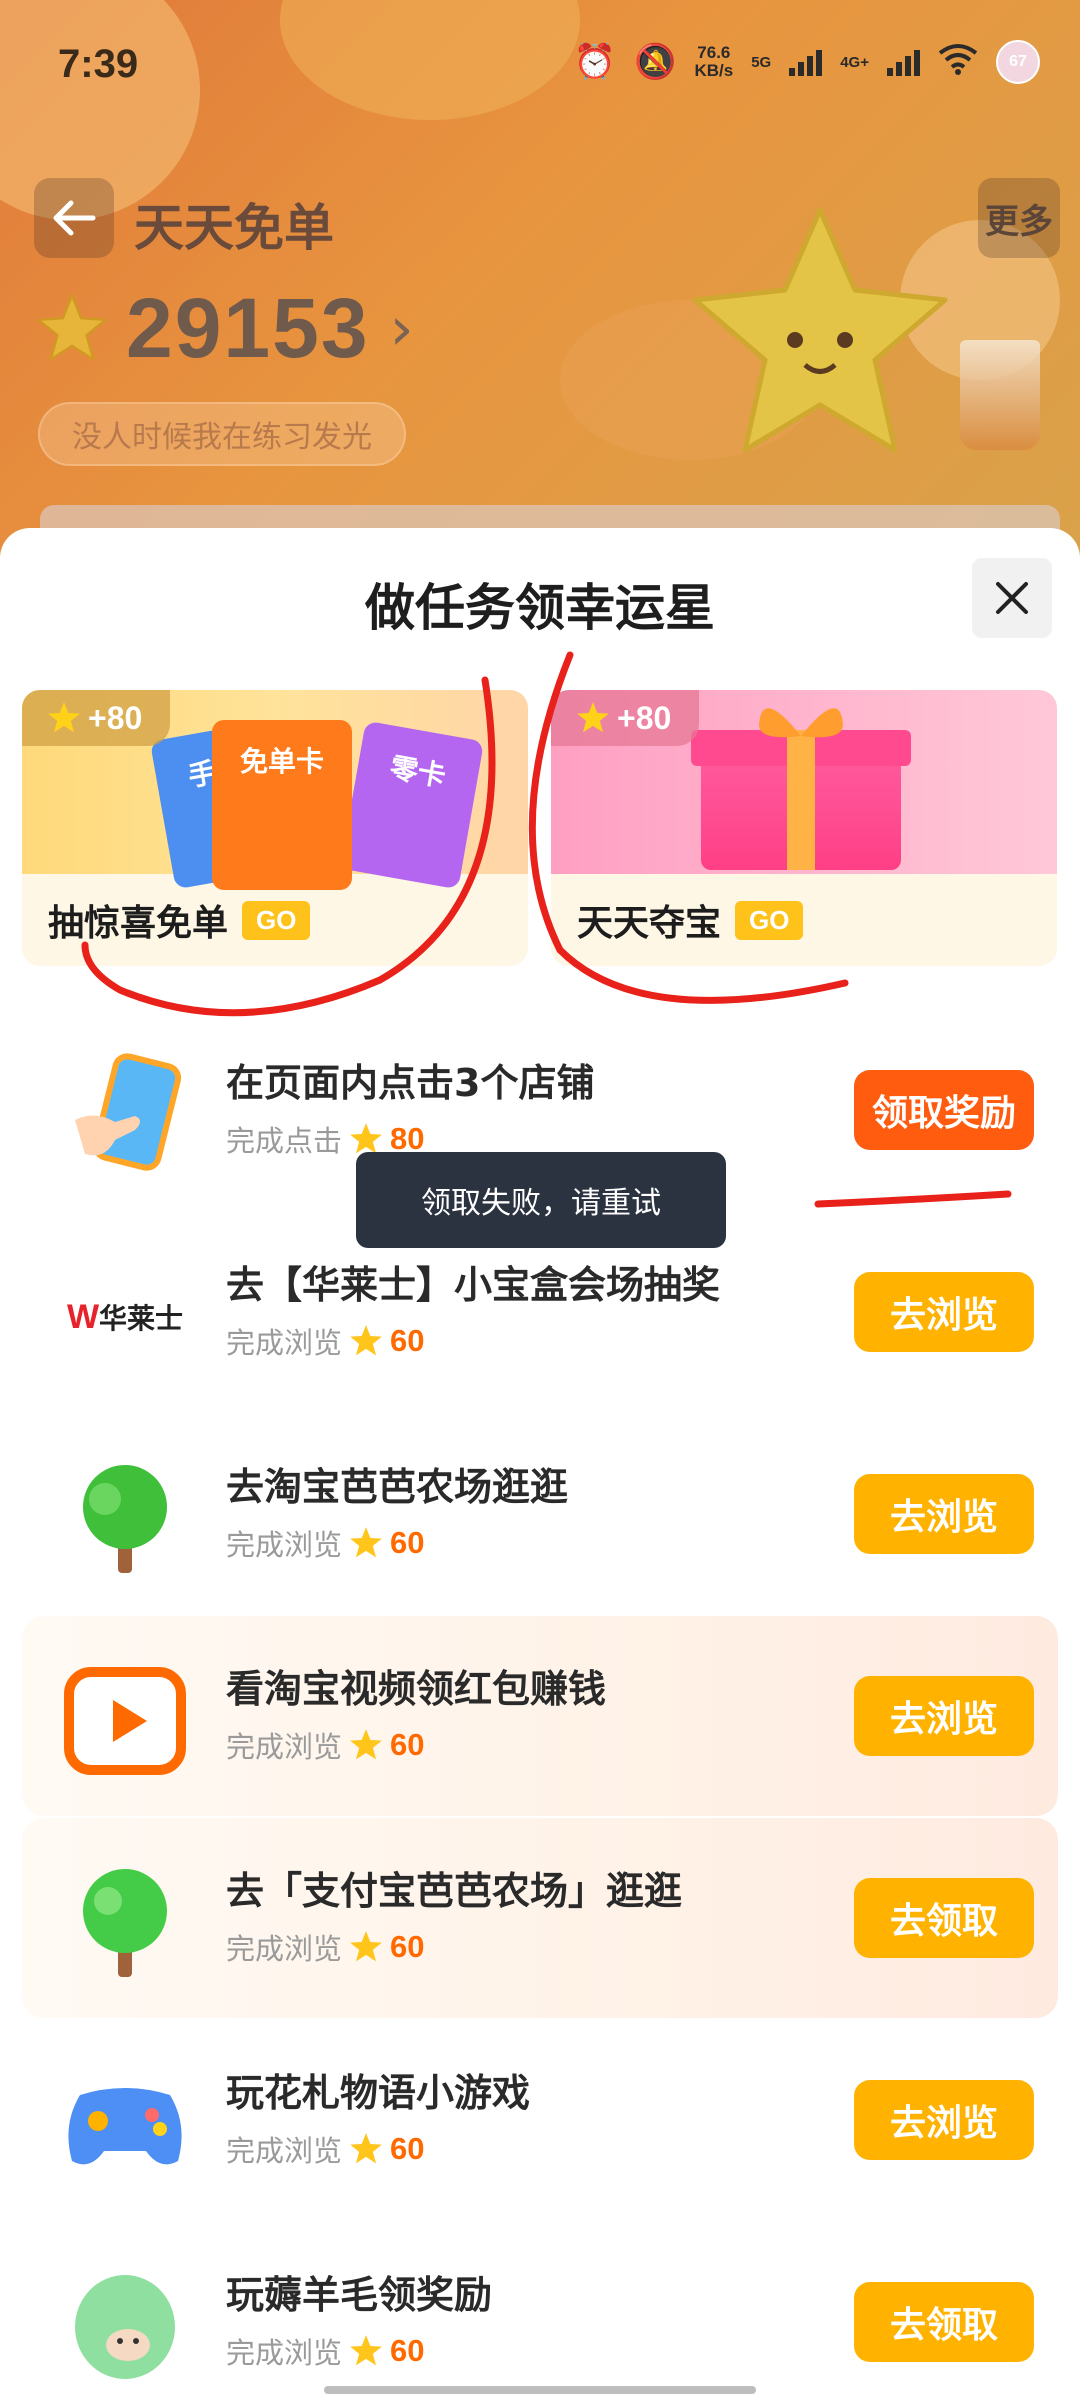 Image resolution: width=1080 pixels, height=2400 pixels. What do you see at coordinates (473, 1285) in the screenshot?
I see `task-title: 去【华莱士】小宝盒会场抽奖` at bounding box center [473, 1285].